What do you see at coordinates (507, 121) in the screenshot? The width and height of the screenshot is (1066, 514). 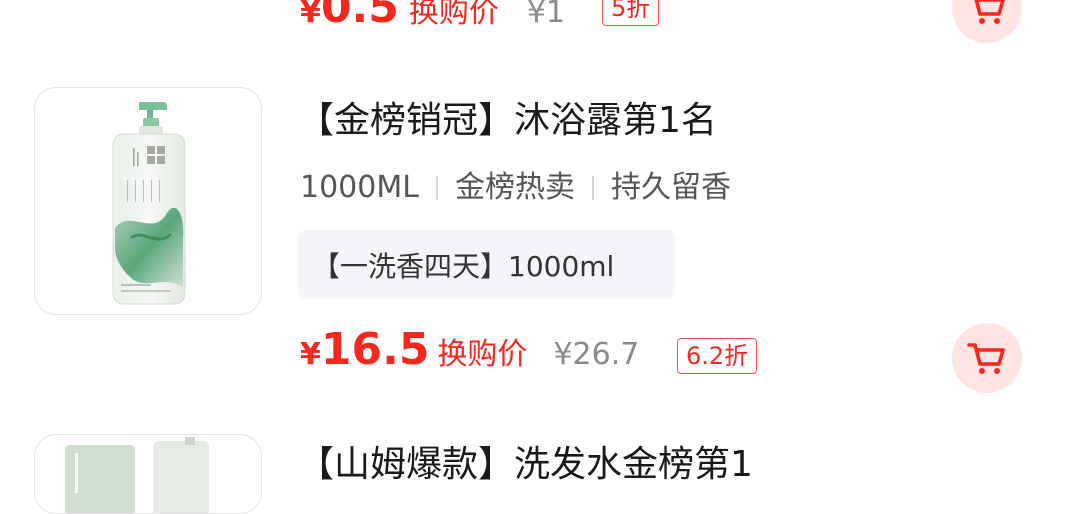 I see `product-title: 【金榜销冠】沐浴露第1名` at bounding box center [507, 121].